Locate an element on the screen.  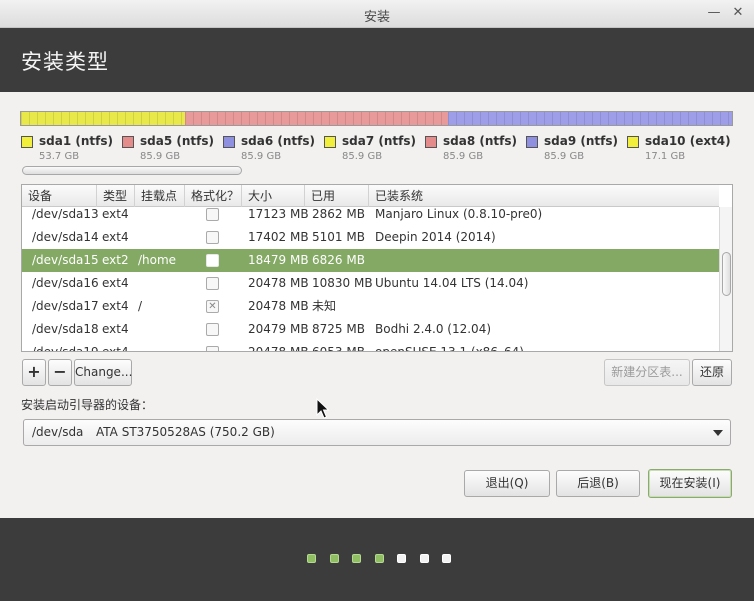
column-header-system: 已装系统 is located at coordinates (544, 196).